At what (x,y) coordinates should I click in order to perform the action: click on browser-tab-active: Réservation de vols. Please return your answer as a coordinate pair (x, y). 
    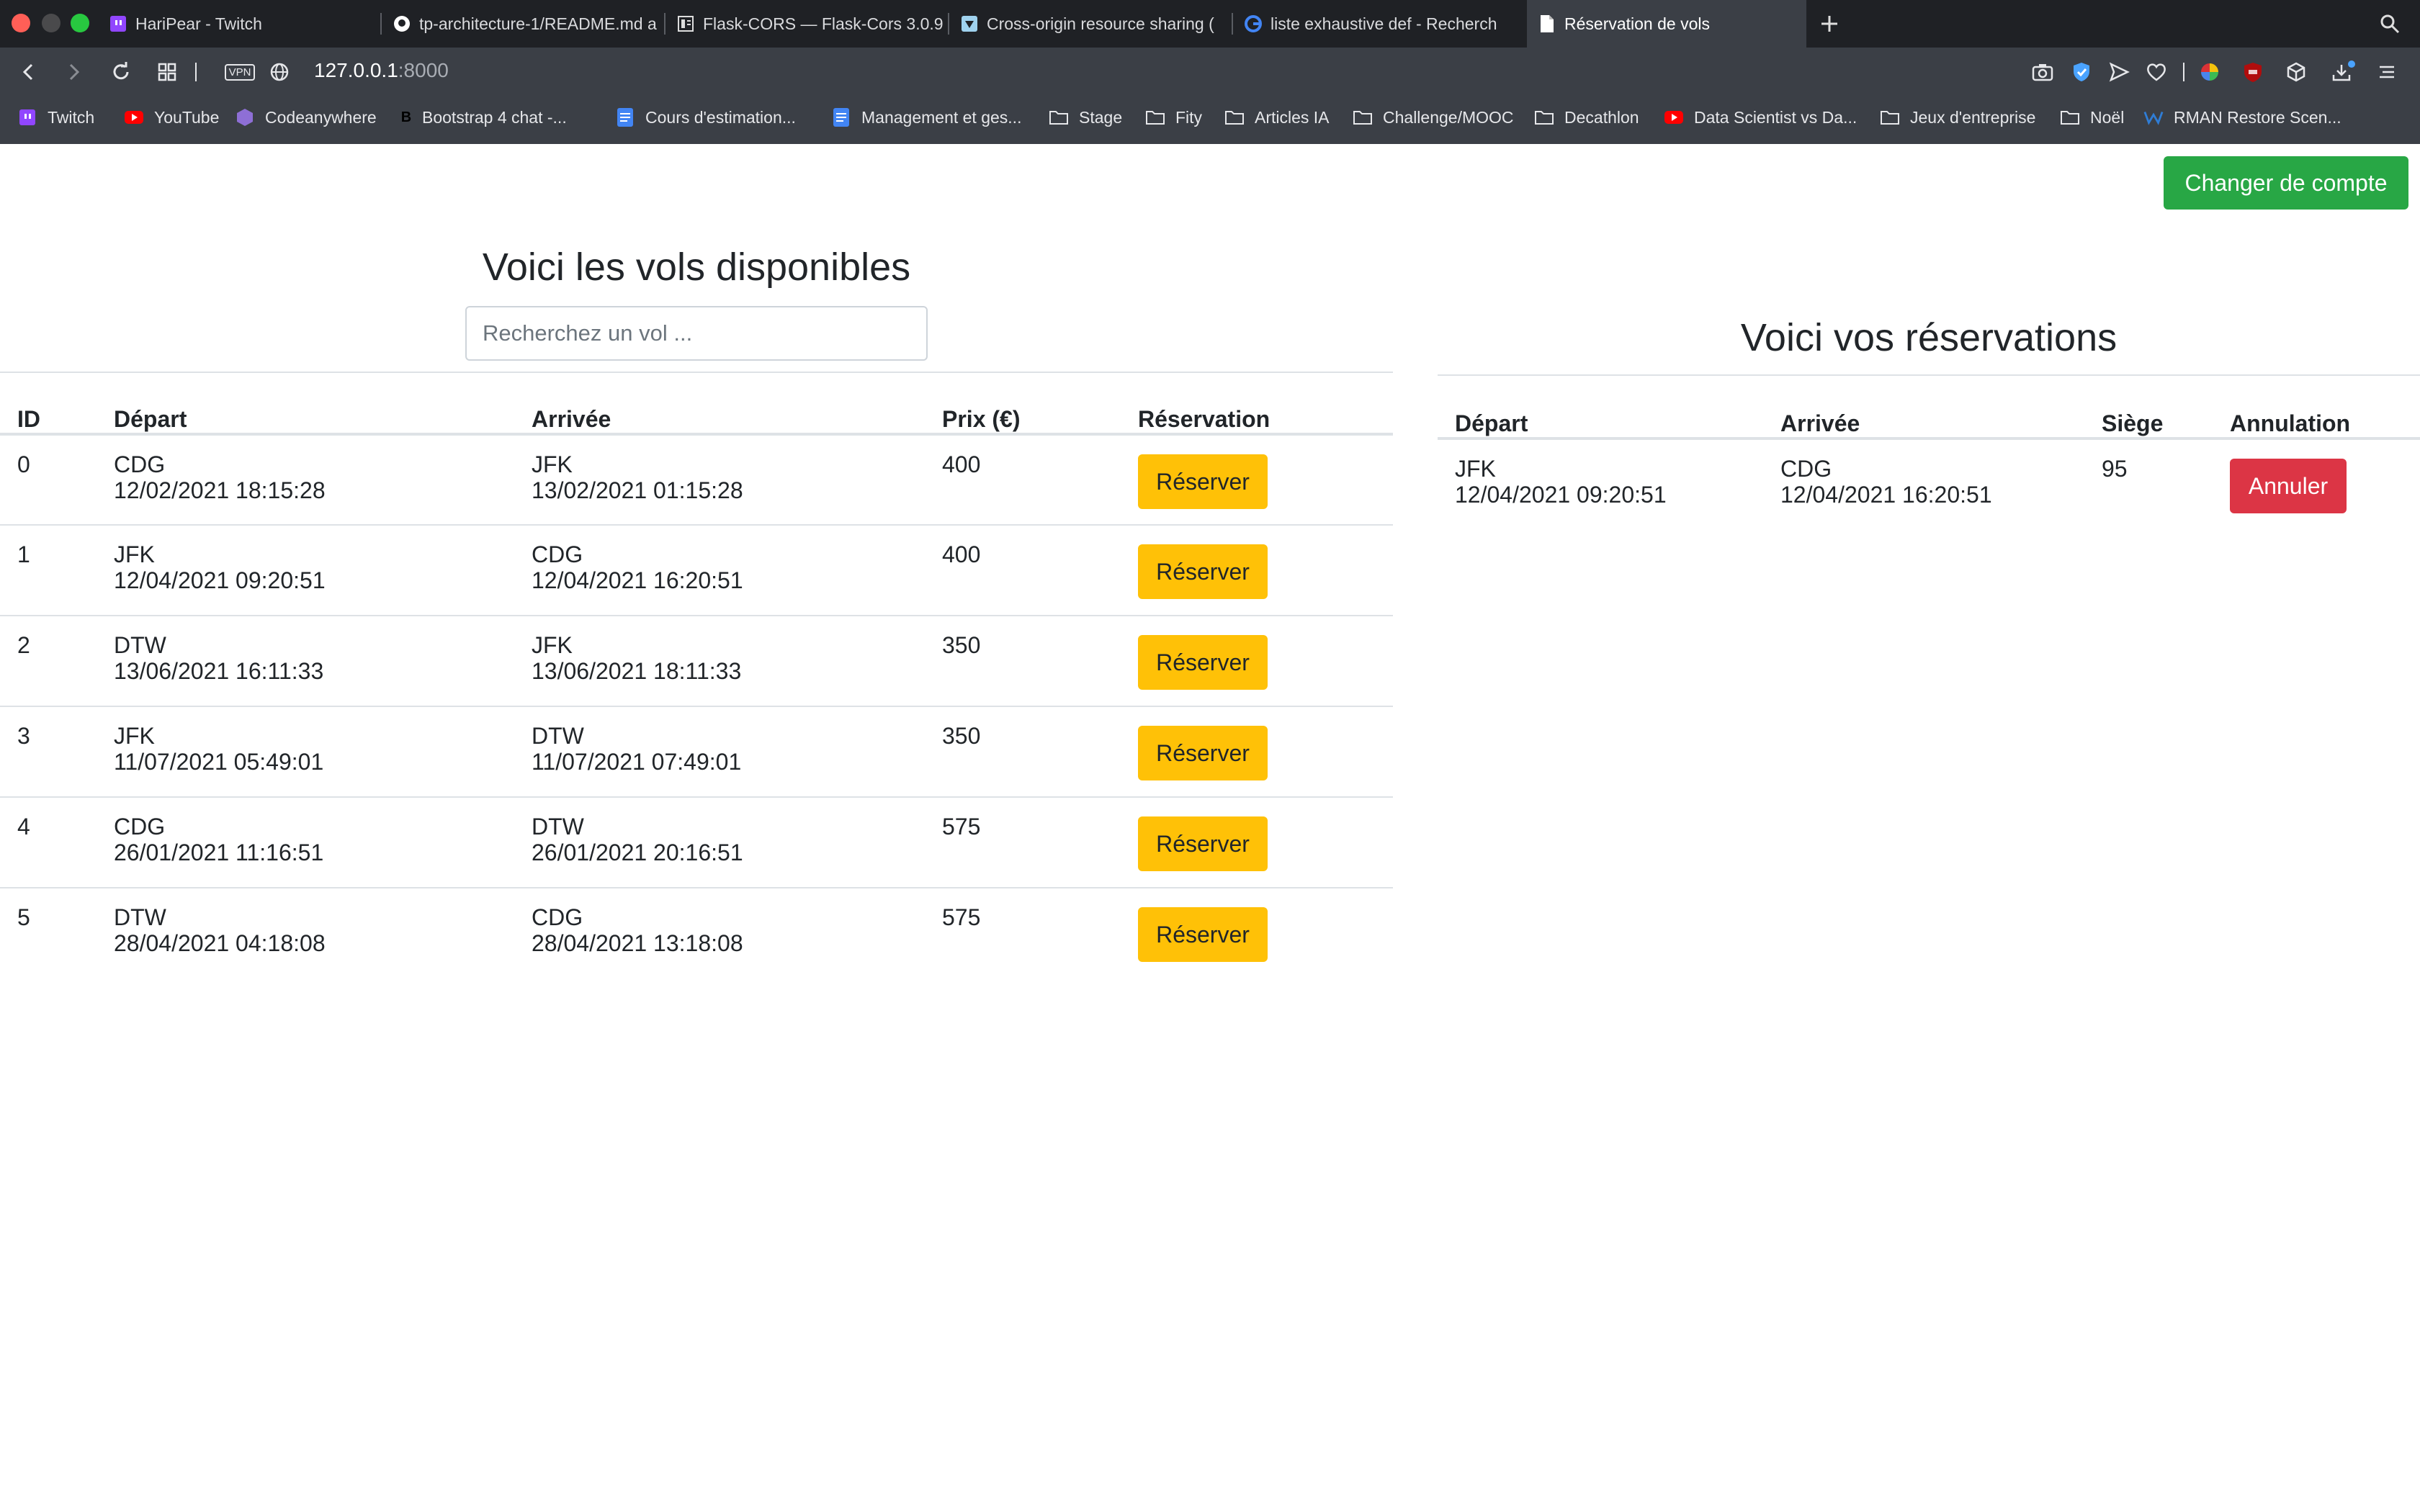
    Looking at the image, I should click on (1666, 24).